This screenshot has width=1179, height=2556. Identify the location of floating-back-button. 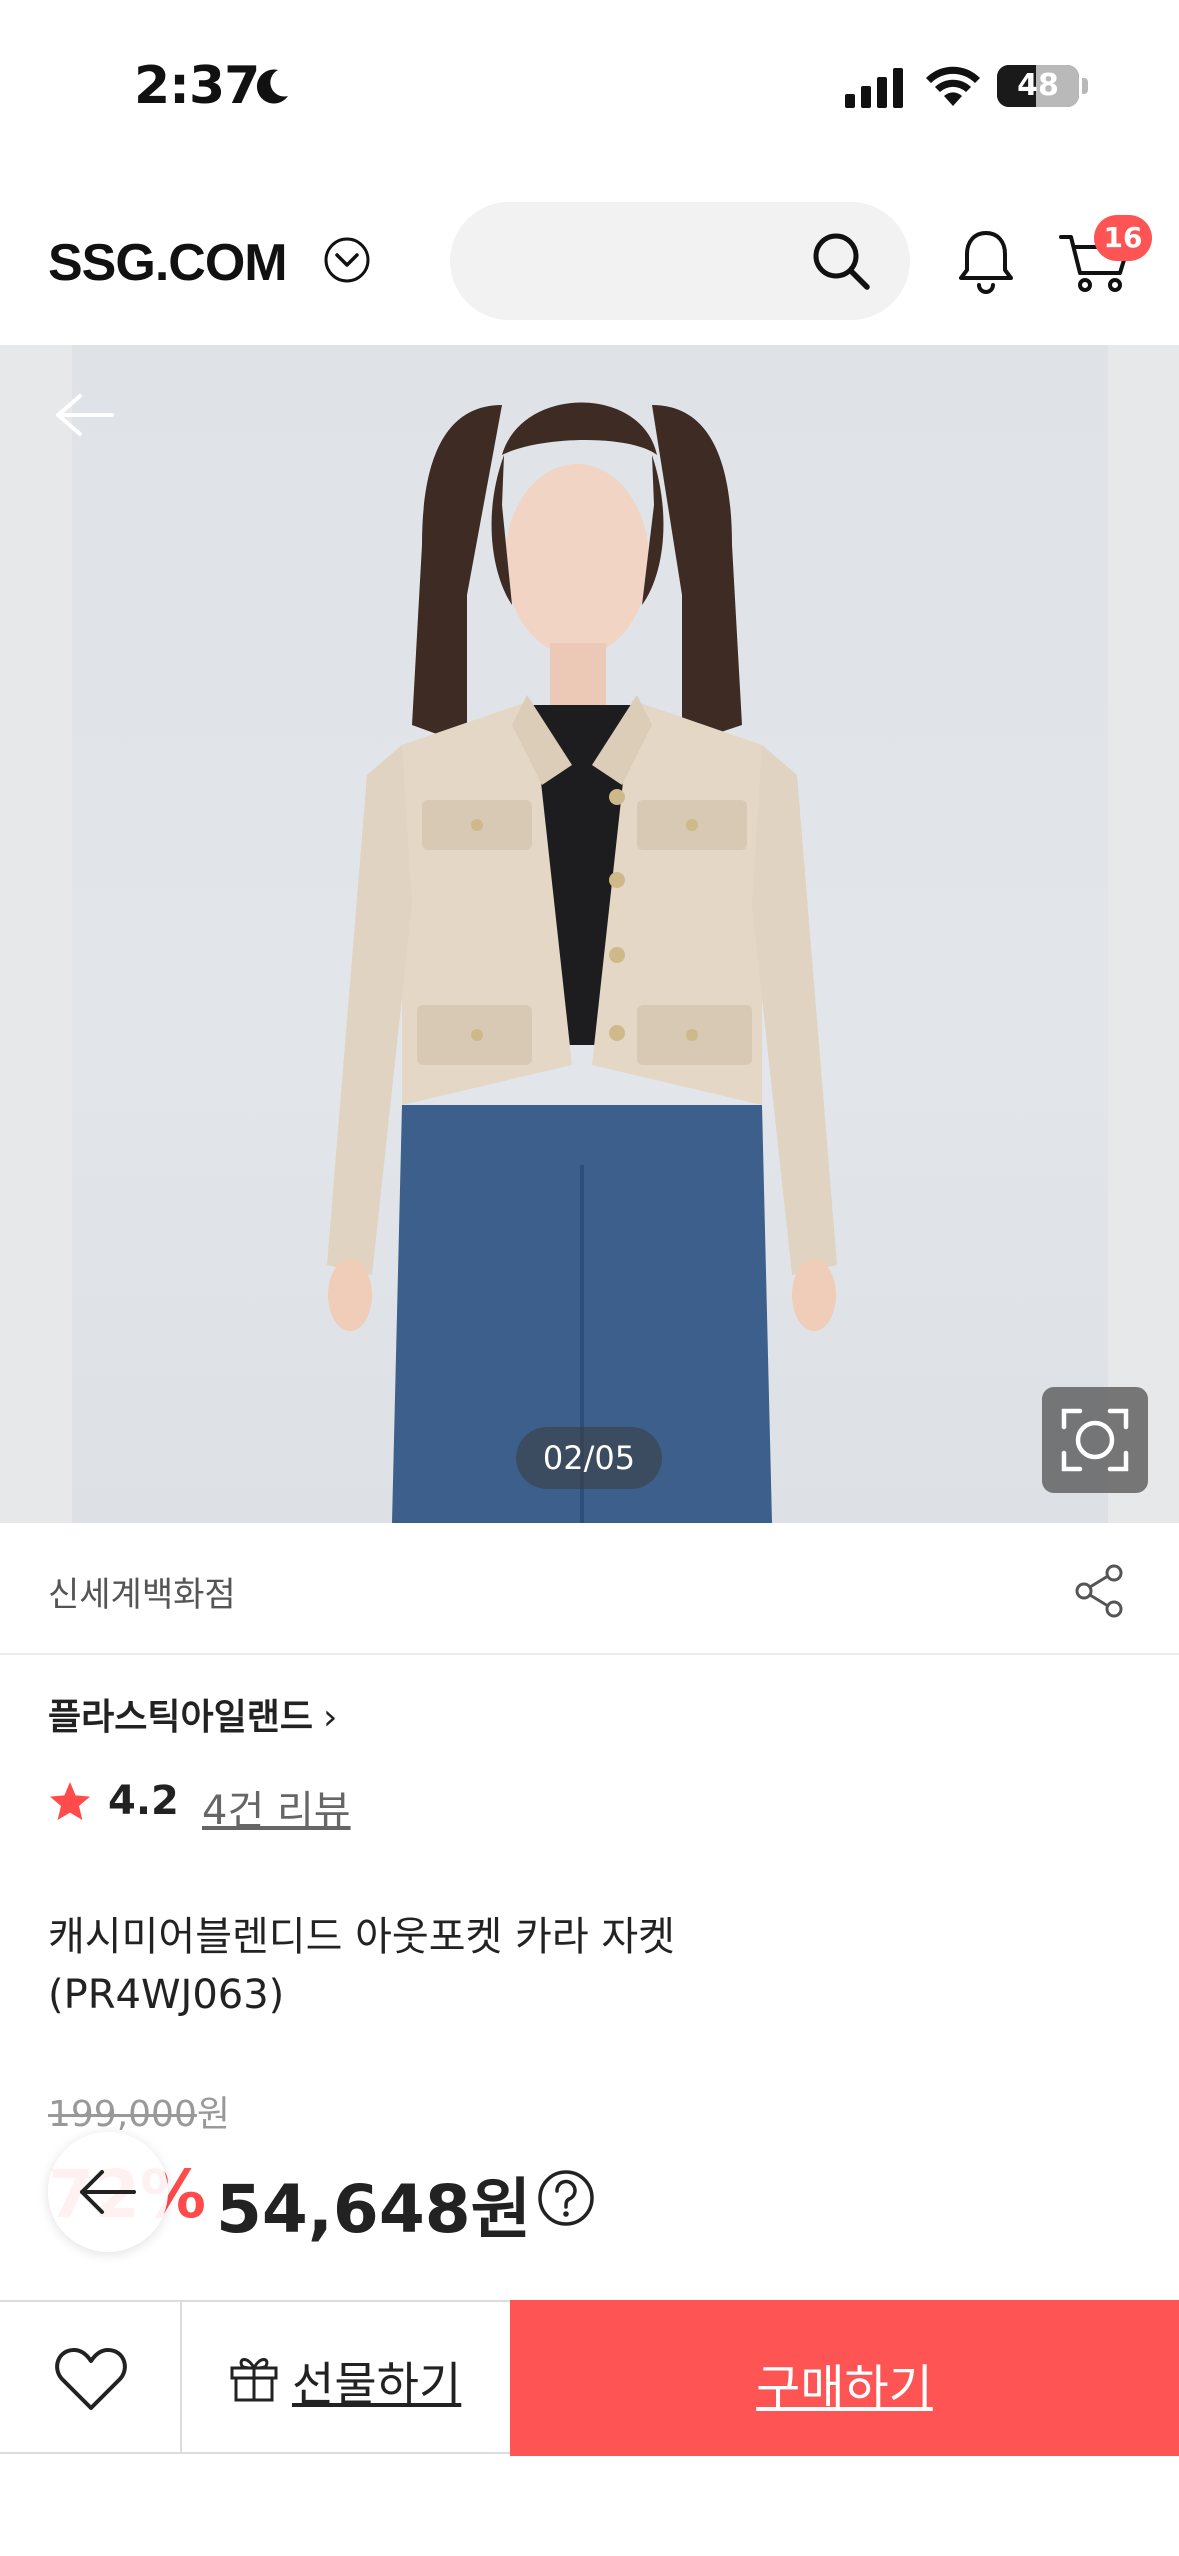
(108, 2192).